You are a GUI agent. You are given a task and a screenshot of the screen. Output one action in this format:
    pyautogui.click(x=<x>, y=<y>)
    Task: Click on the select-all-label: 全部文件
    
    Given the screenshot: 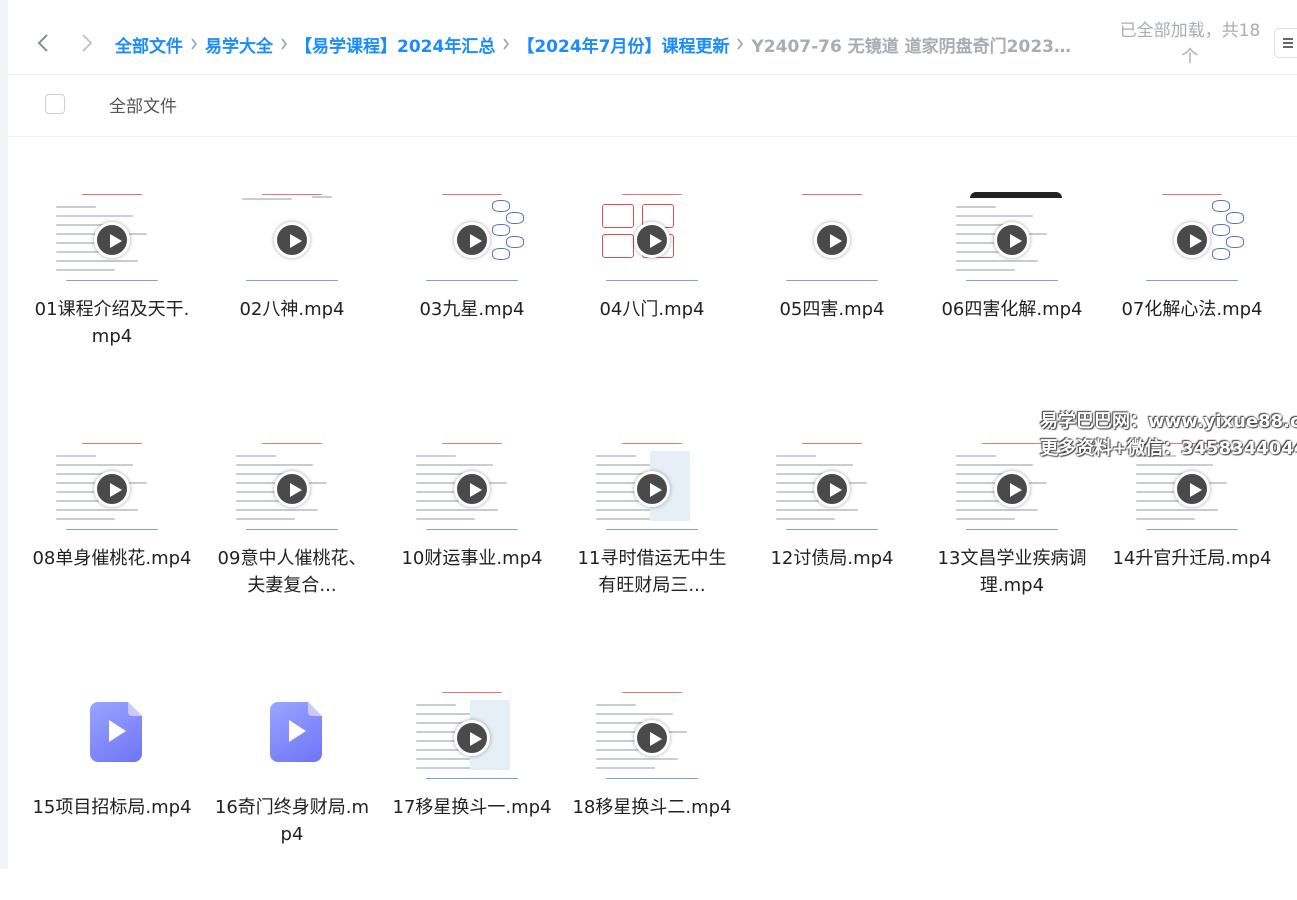 What is the action you would take?
    pyautogui.click(x=143, y=107)
    